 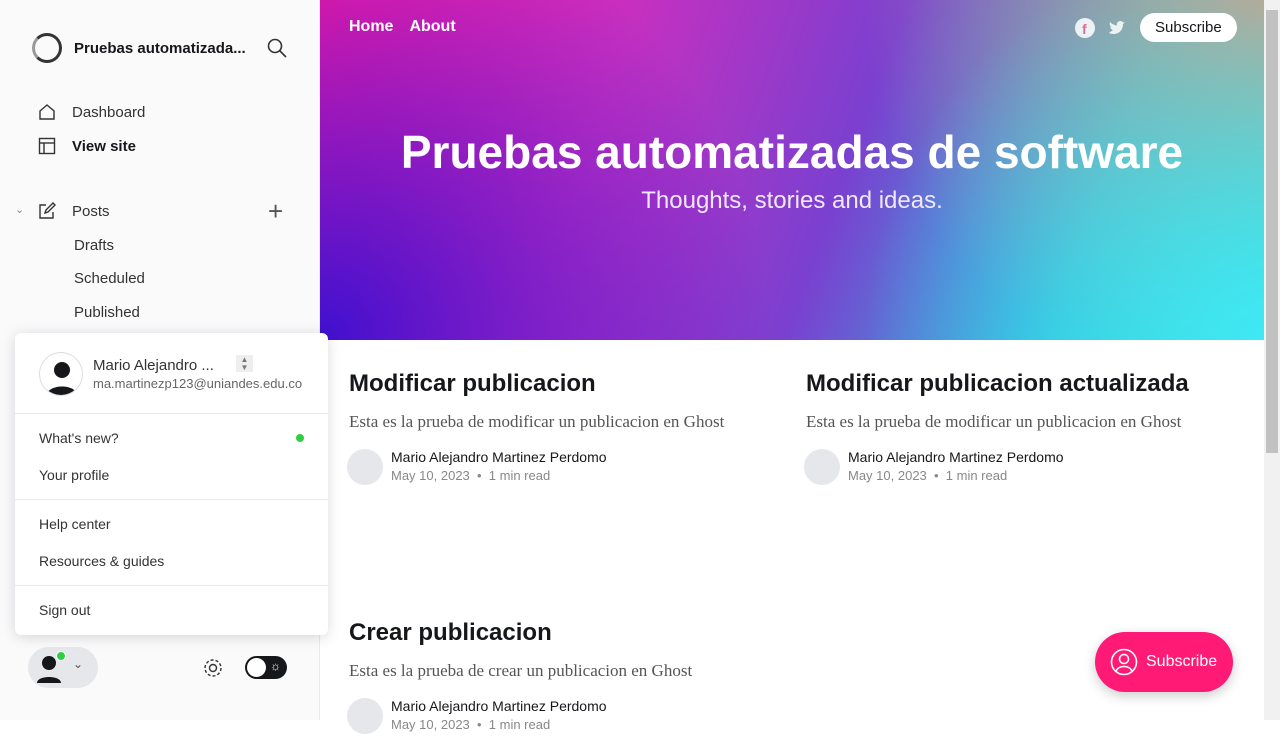 I want to click on layout-icon, so click(x=47, y=146).